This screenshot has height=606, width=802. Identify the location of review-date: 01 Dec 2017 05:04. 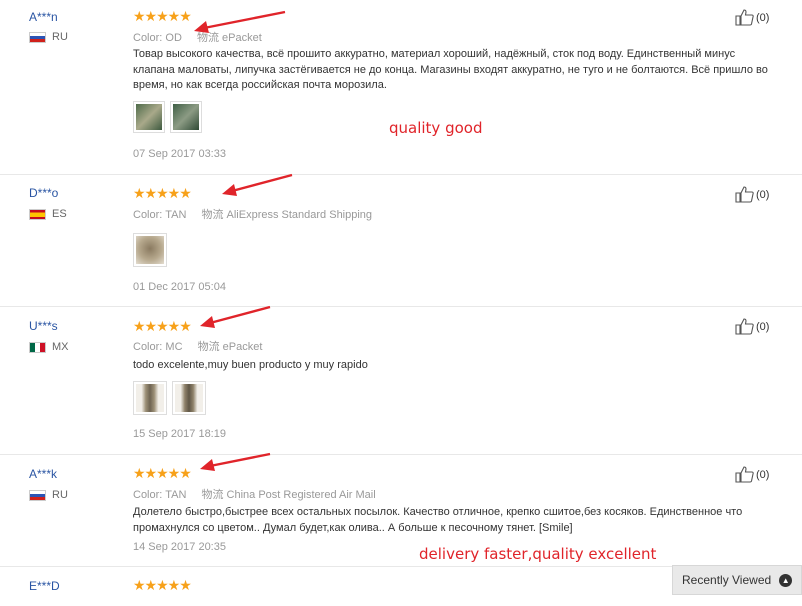
(179, 287).